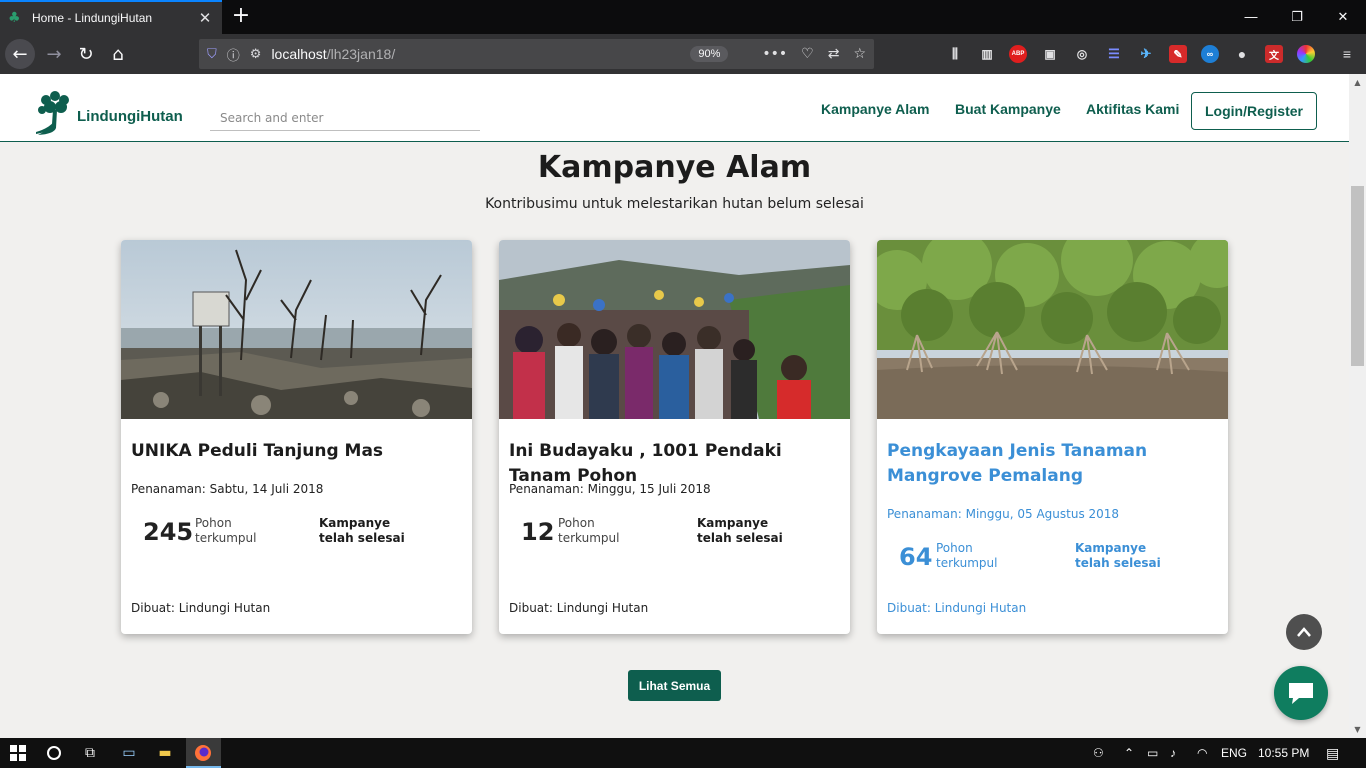 This screenshot has width=1366, height=768. I want to click on wifi-icon: ◠, so click(1202, 753).